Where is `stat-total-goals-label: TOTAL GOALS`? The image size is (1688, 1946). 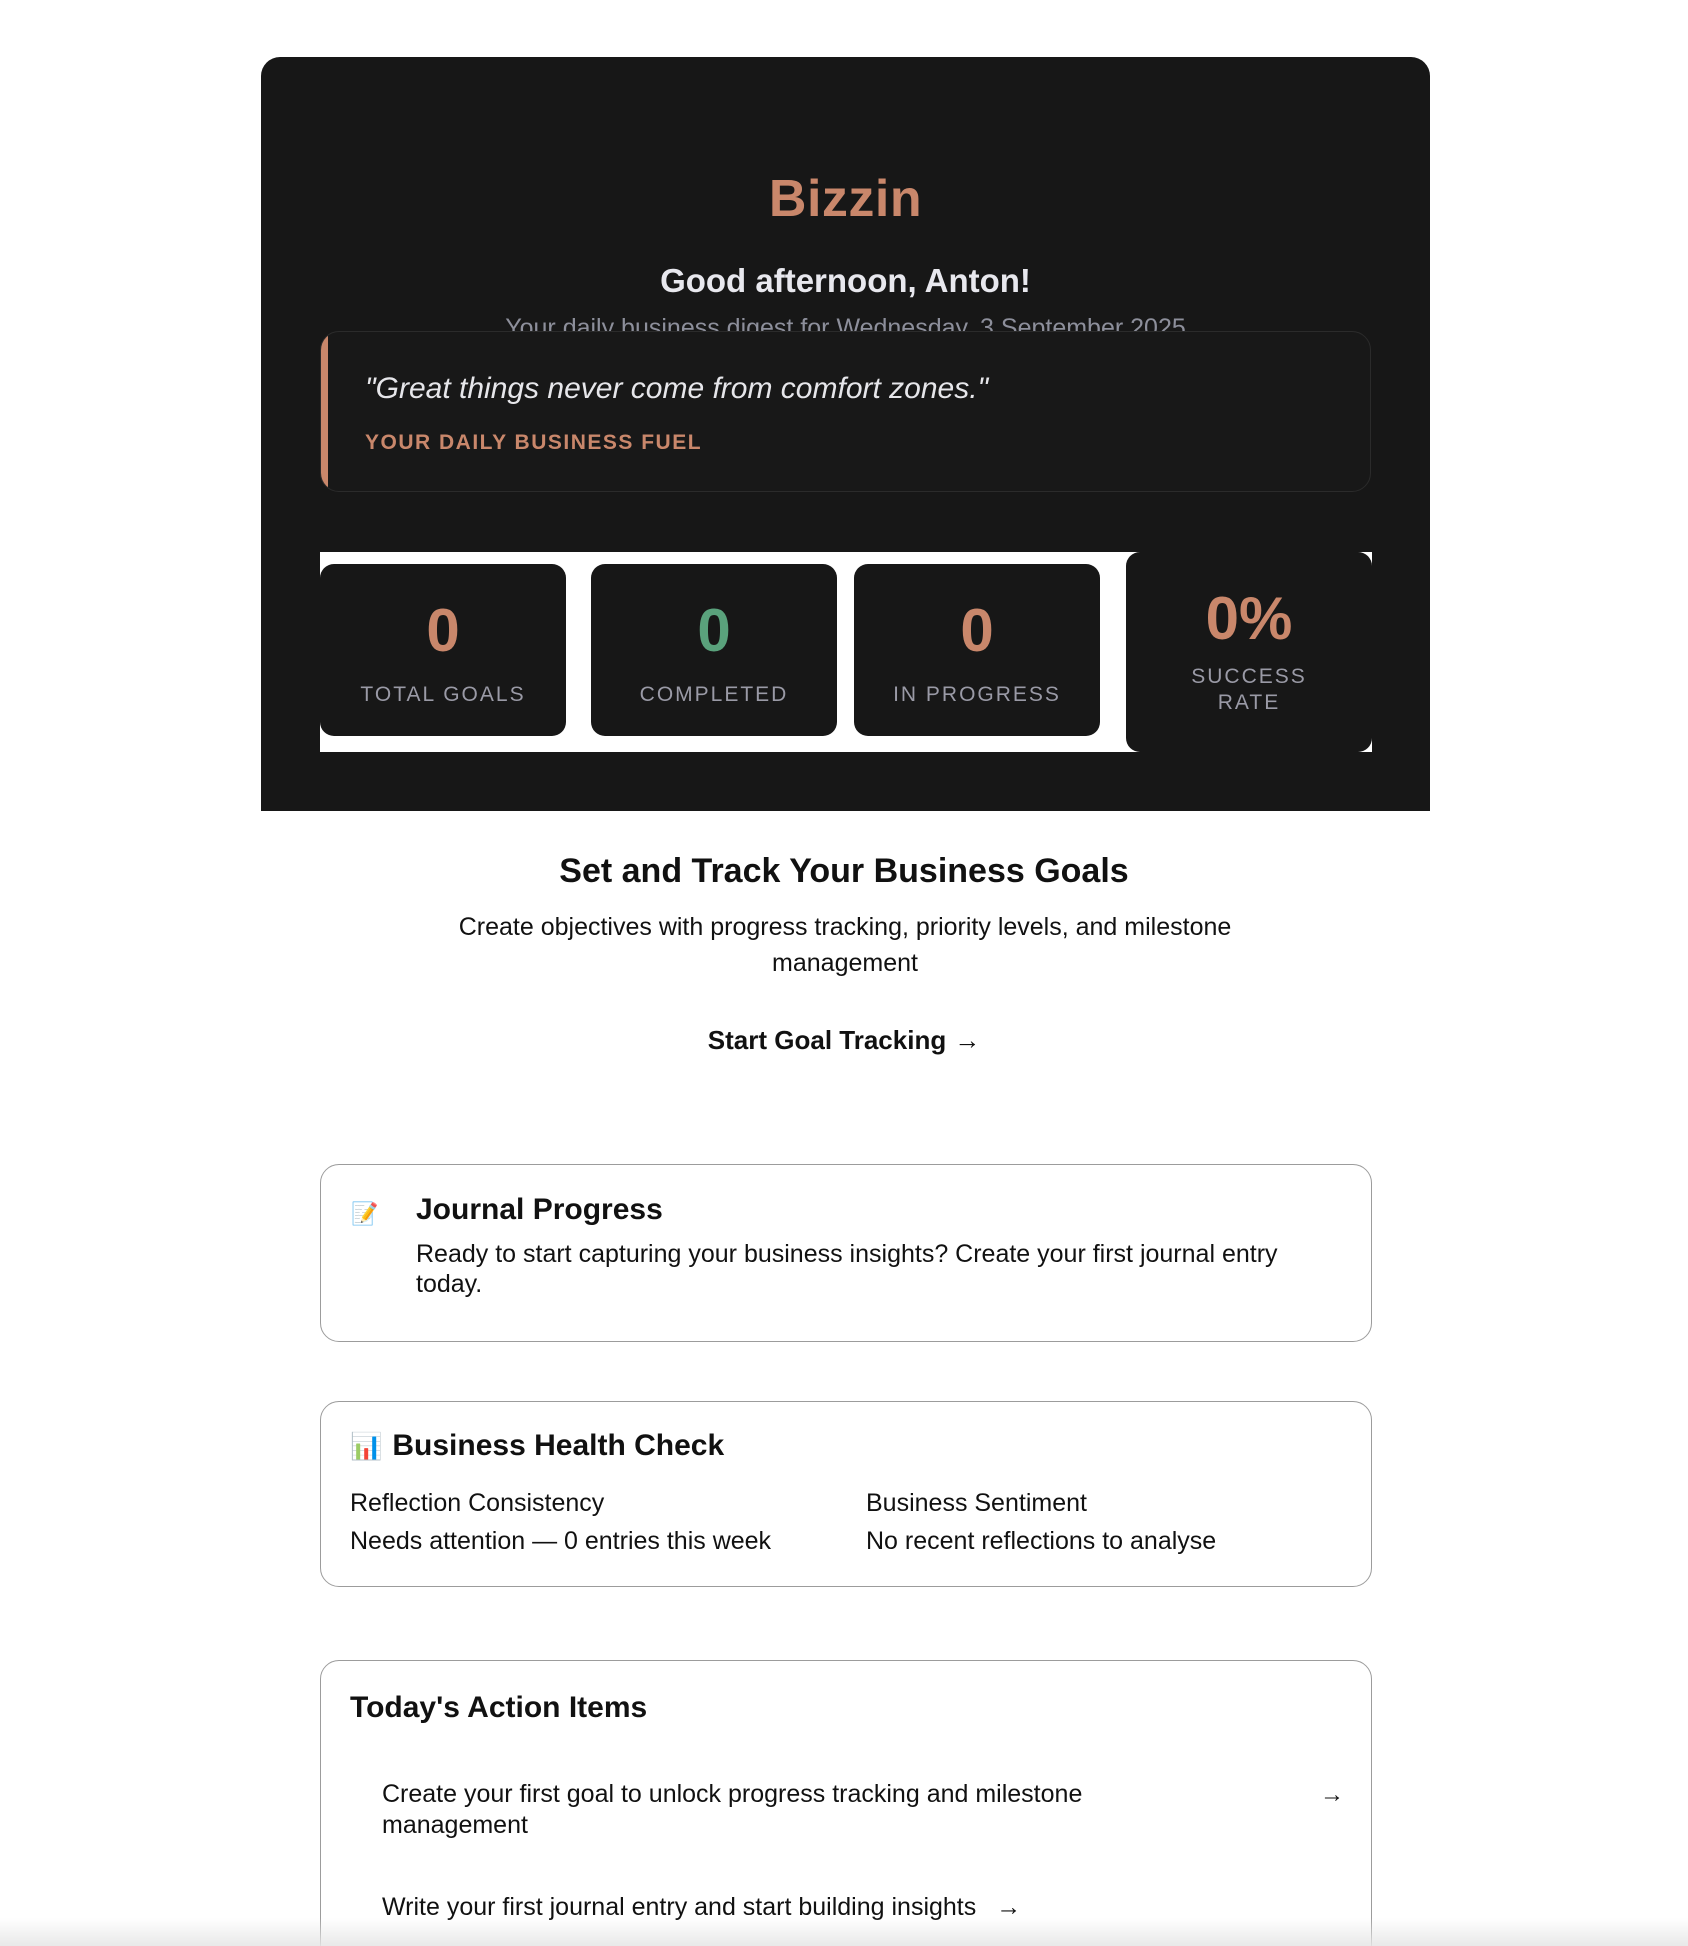 stat-total-goals-label: TOTAL GOALS is located at coordinates (443, 694).